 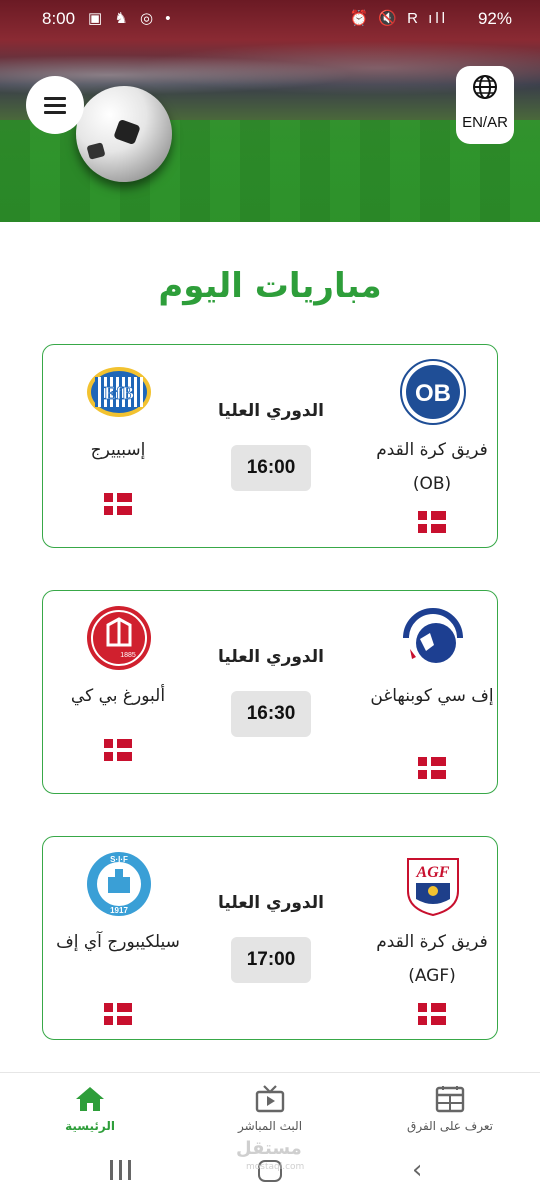 What do you see at coordinates (118, 696) in the screenshot?
I see `away-team-name: ألبورغ بي كي` at bounding box center [118, 696].